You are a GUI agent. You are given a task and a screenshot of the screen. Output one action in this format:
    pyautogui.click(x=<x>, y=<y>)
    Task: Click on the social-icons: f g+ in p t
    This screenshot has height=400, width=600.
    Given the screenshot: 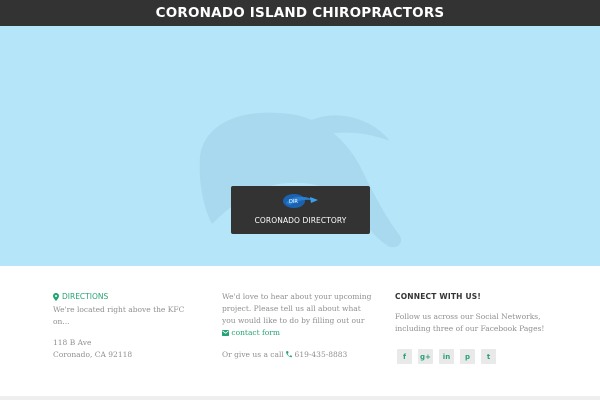 What is the action you would take?
    pyautogui.click(x=446, y=356)
    